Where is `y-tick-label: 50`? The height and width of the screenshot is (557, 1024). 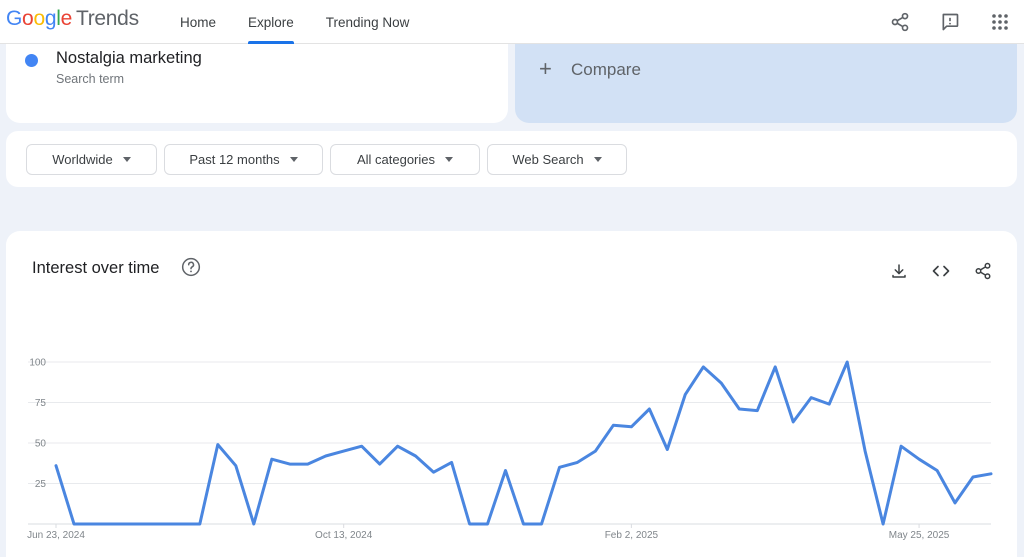
y-tick-label: 50 is located at coordinates (41, 444).